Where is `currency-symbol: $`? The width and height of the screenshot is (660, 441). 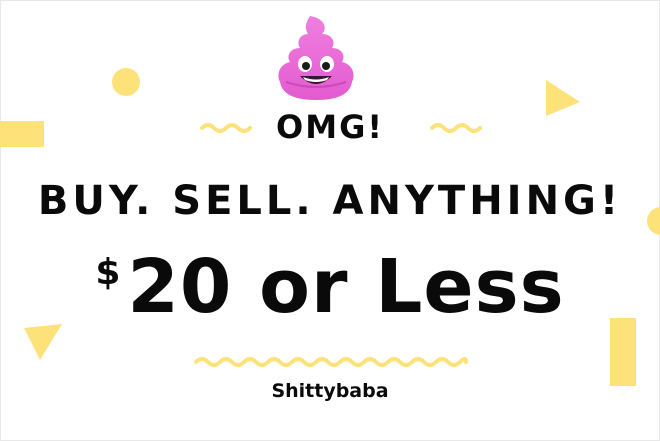
currency-symbol: $ is located at coordinates (108, 272).